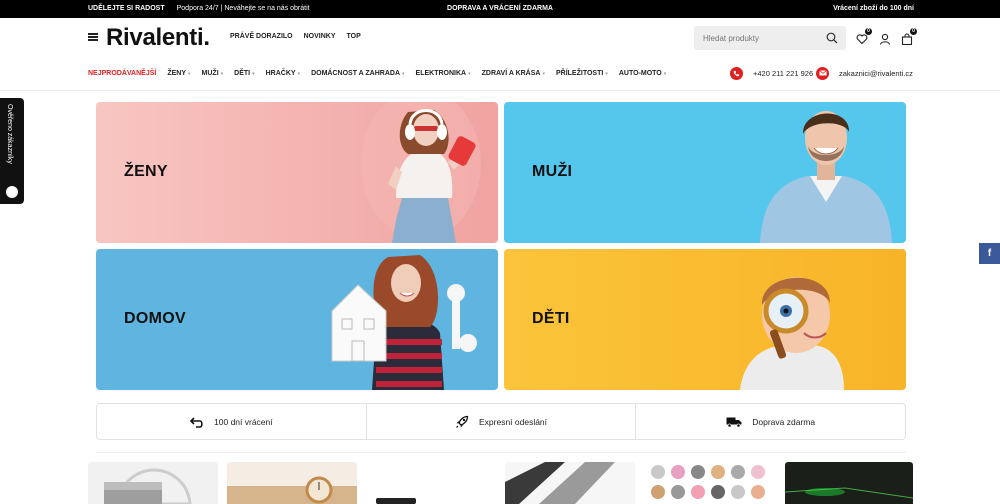 The width and height of the screenshot is (1000, 504). What do you see at coordinates (396, 501) in the screenshot?
I see `device-photo` at bounding box center [396, 501].